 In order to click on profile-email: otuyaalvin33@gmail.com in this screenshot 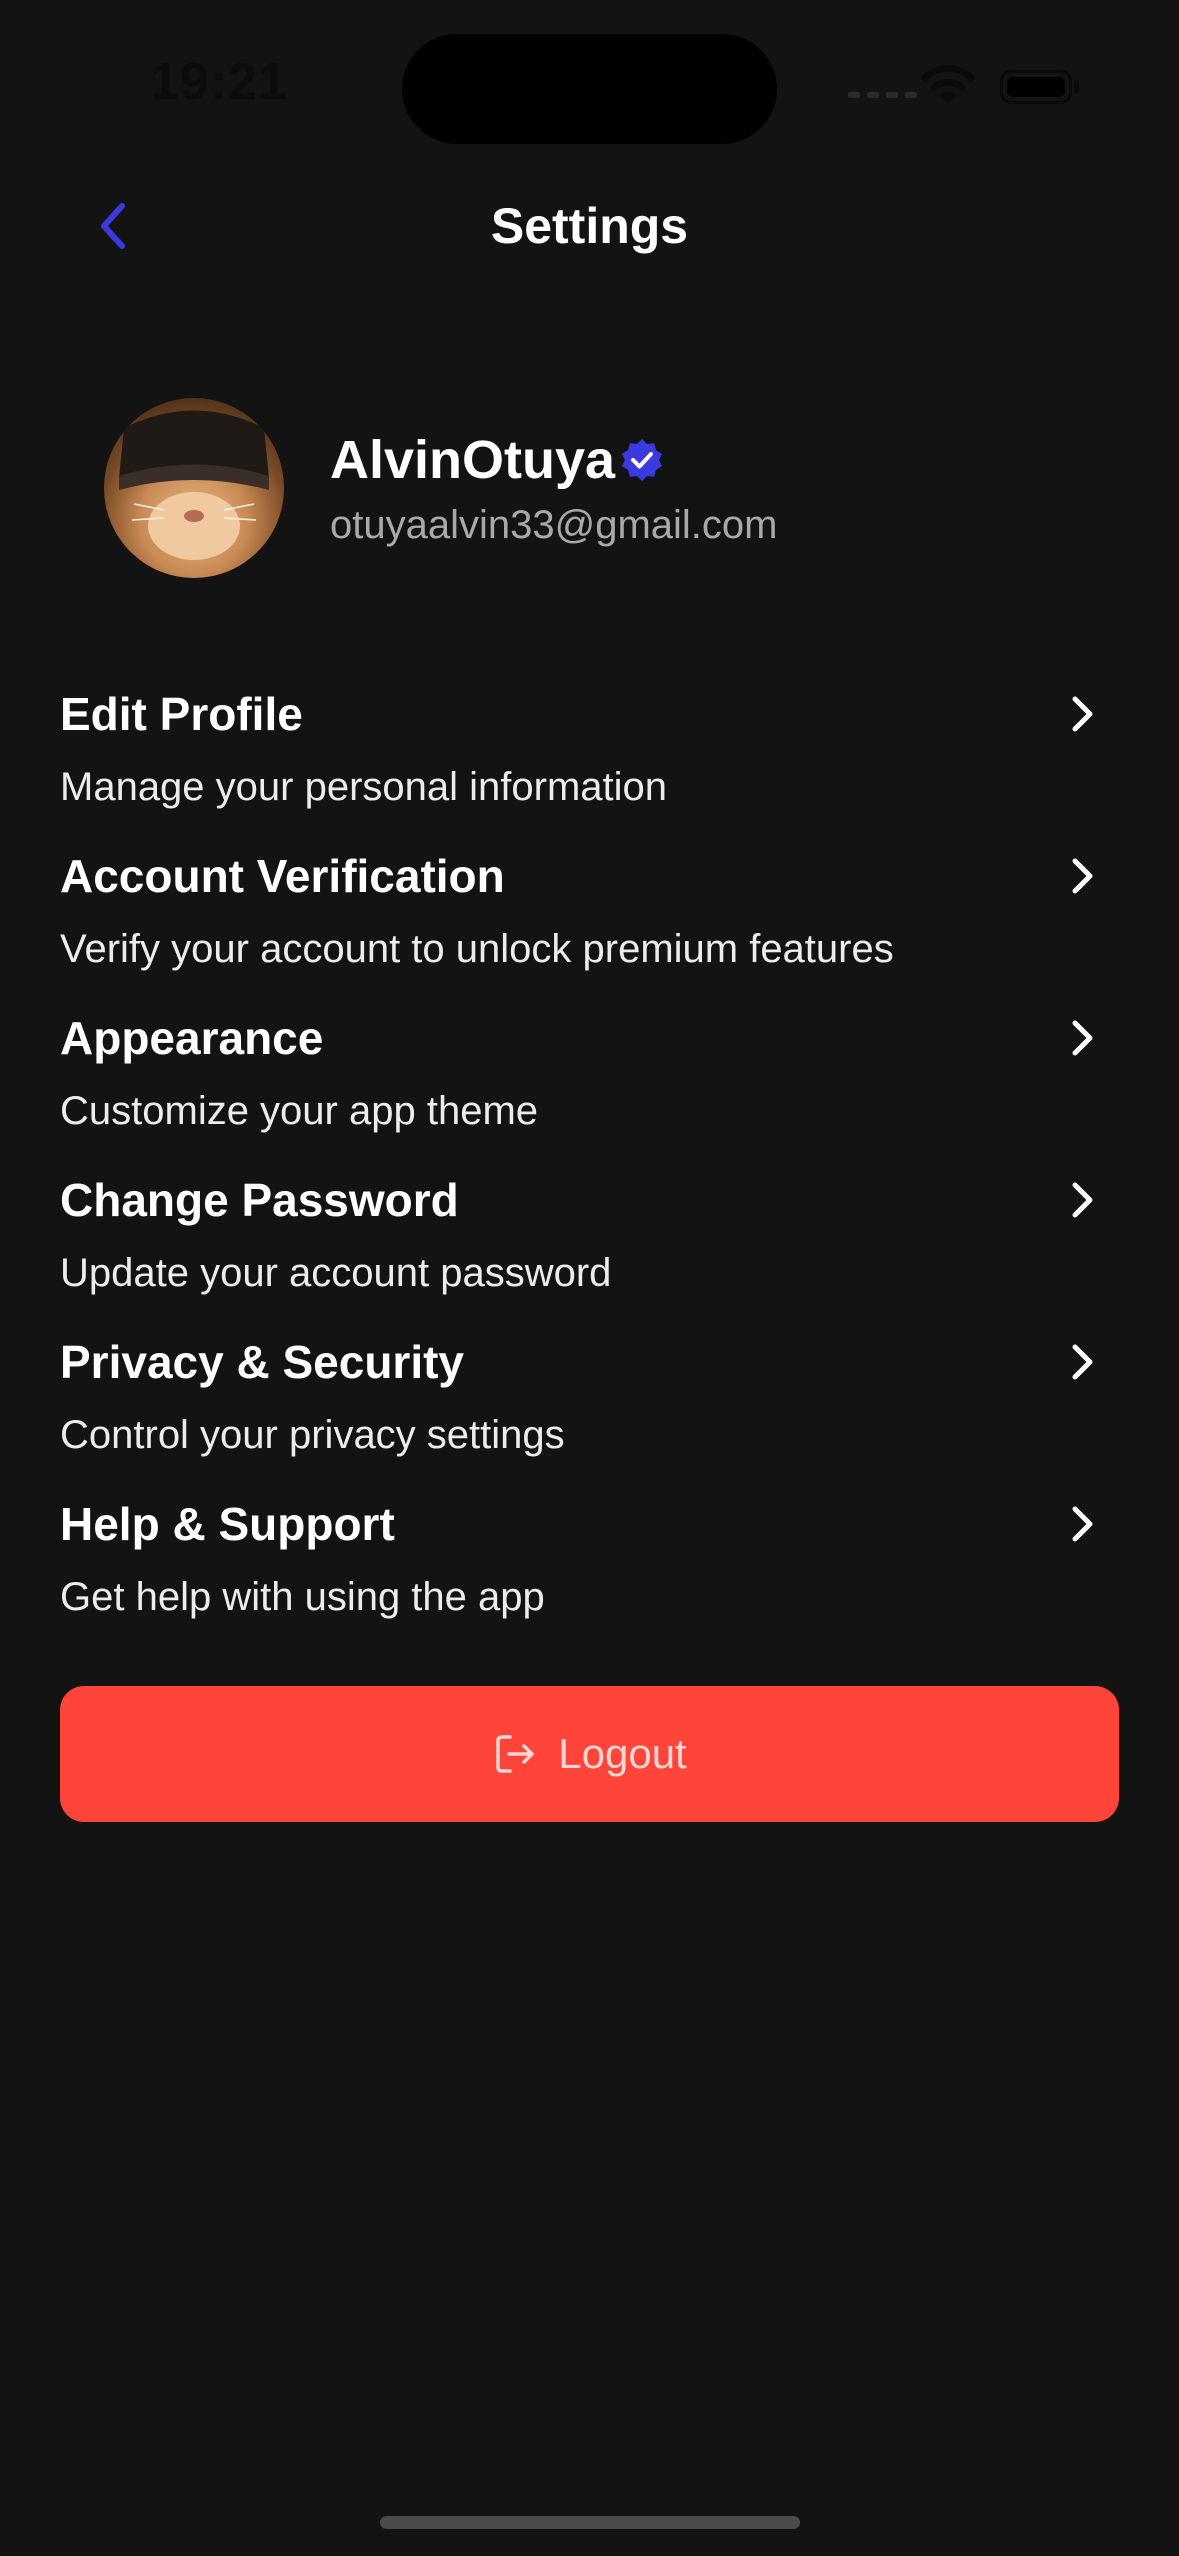, I will do `click(554, 525)`.